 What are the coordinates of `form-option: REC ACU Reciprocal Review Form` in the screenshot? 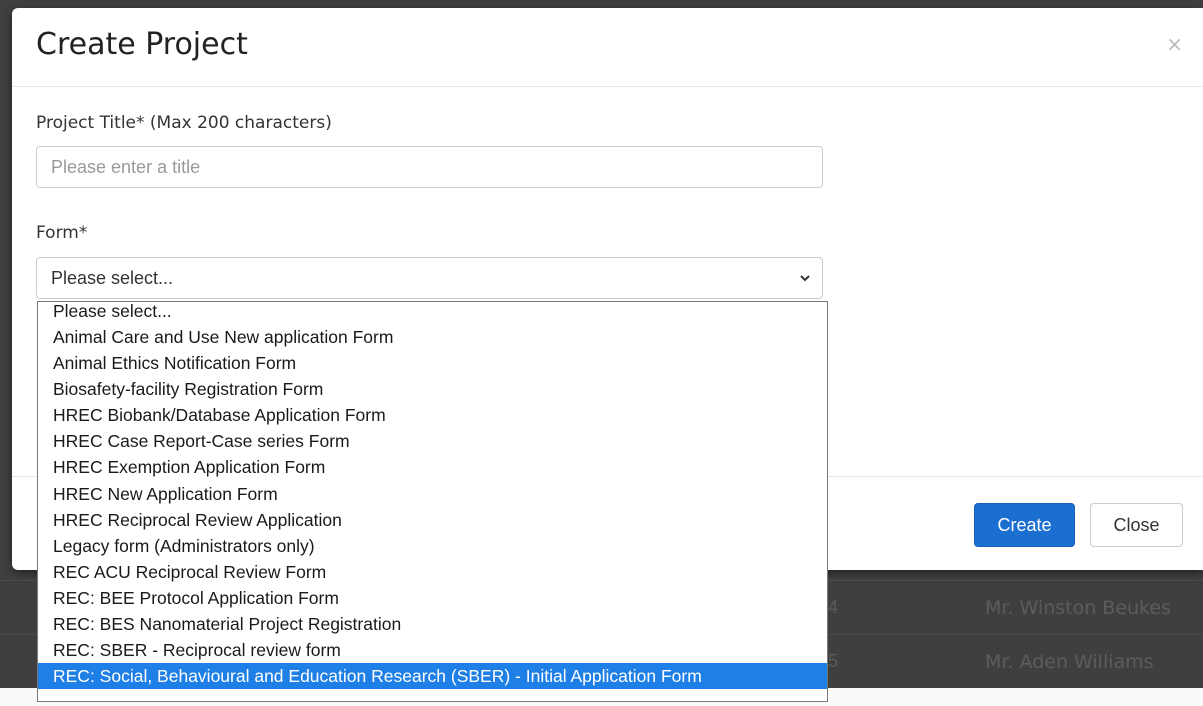 It's located at (432, 572).